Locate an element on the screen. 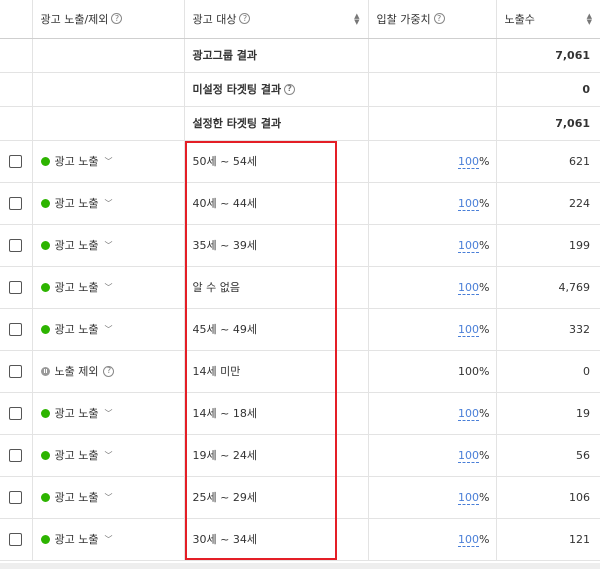 The height and width of the screenshot is (569, 600). table-row: 광고 노출 ﹀ 25세 ~ 29세 100% 106 is located at coordinates (300, 497).